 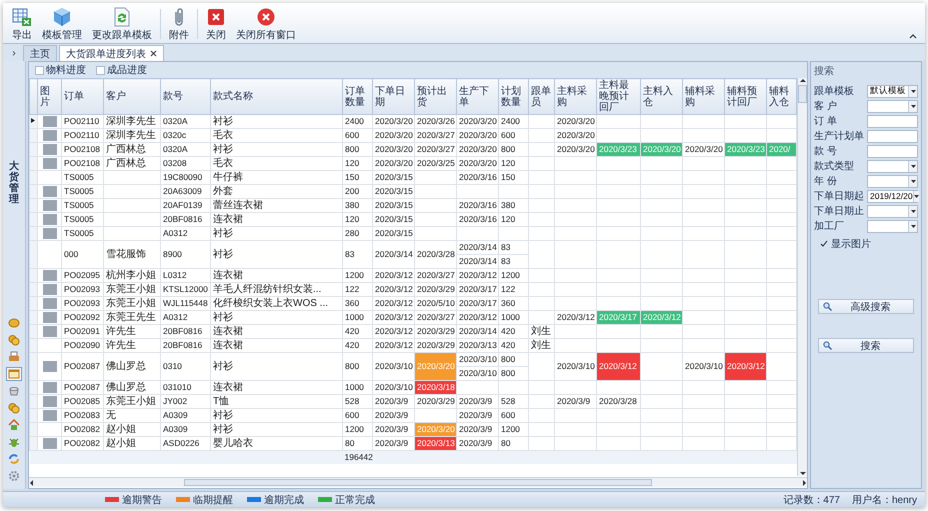 What do you see at coordinates (866, 345) in the screenshot?
I see `search-button: 搜索` at bounding box center [866, 345].